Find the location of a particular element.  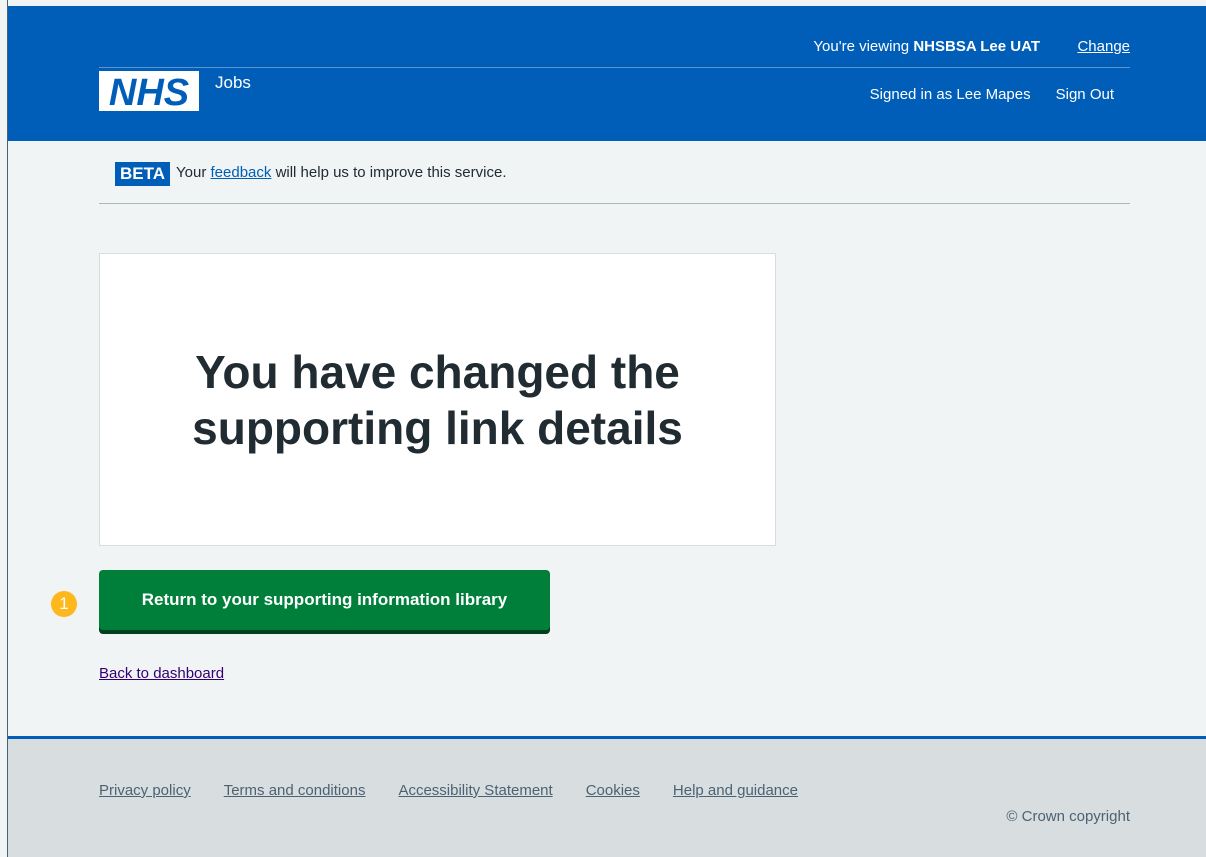

logo-row: NHS Jobs is located at coordinates (175, 91).